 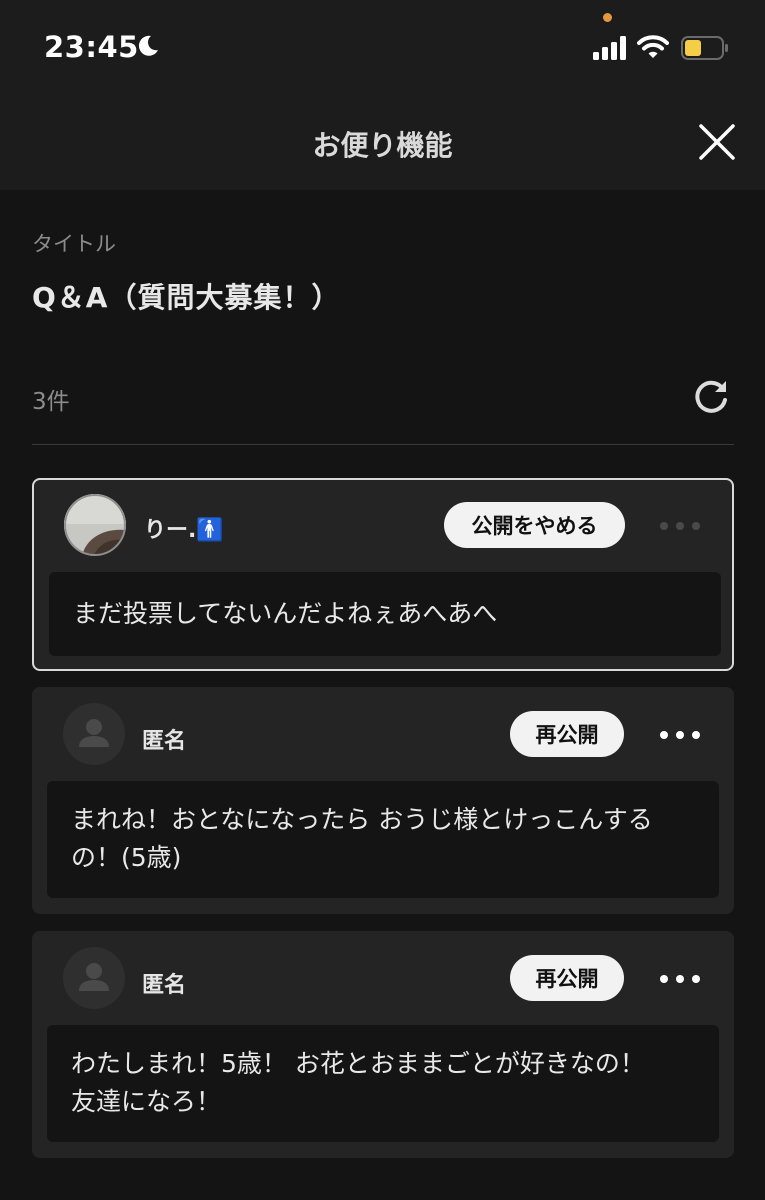 I want to click on message-line: わたしまれ！5歳！ お花とおままごとが好きなの！, so click(x=358, y=1063).